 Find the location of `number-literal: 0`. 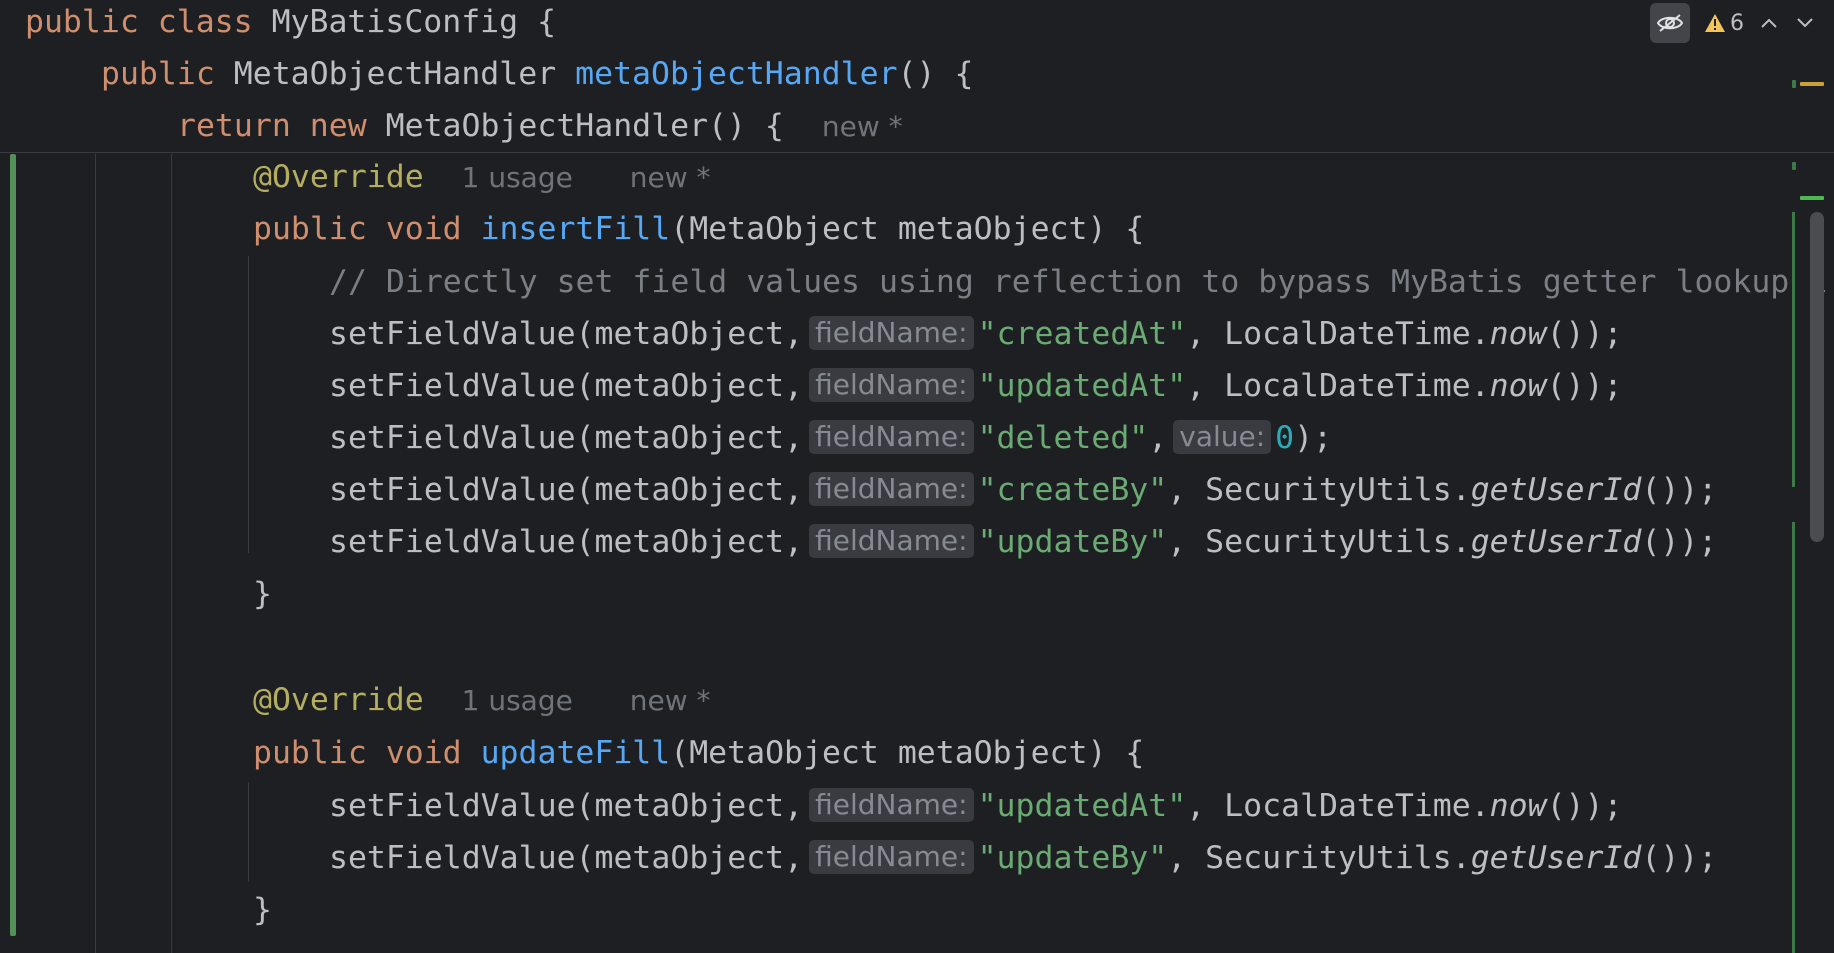

number-literal: 0 is located at coordinates (1285, 438).